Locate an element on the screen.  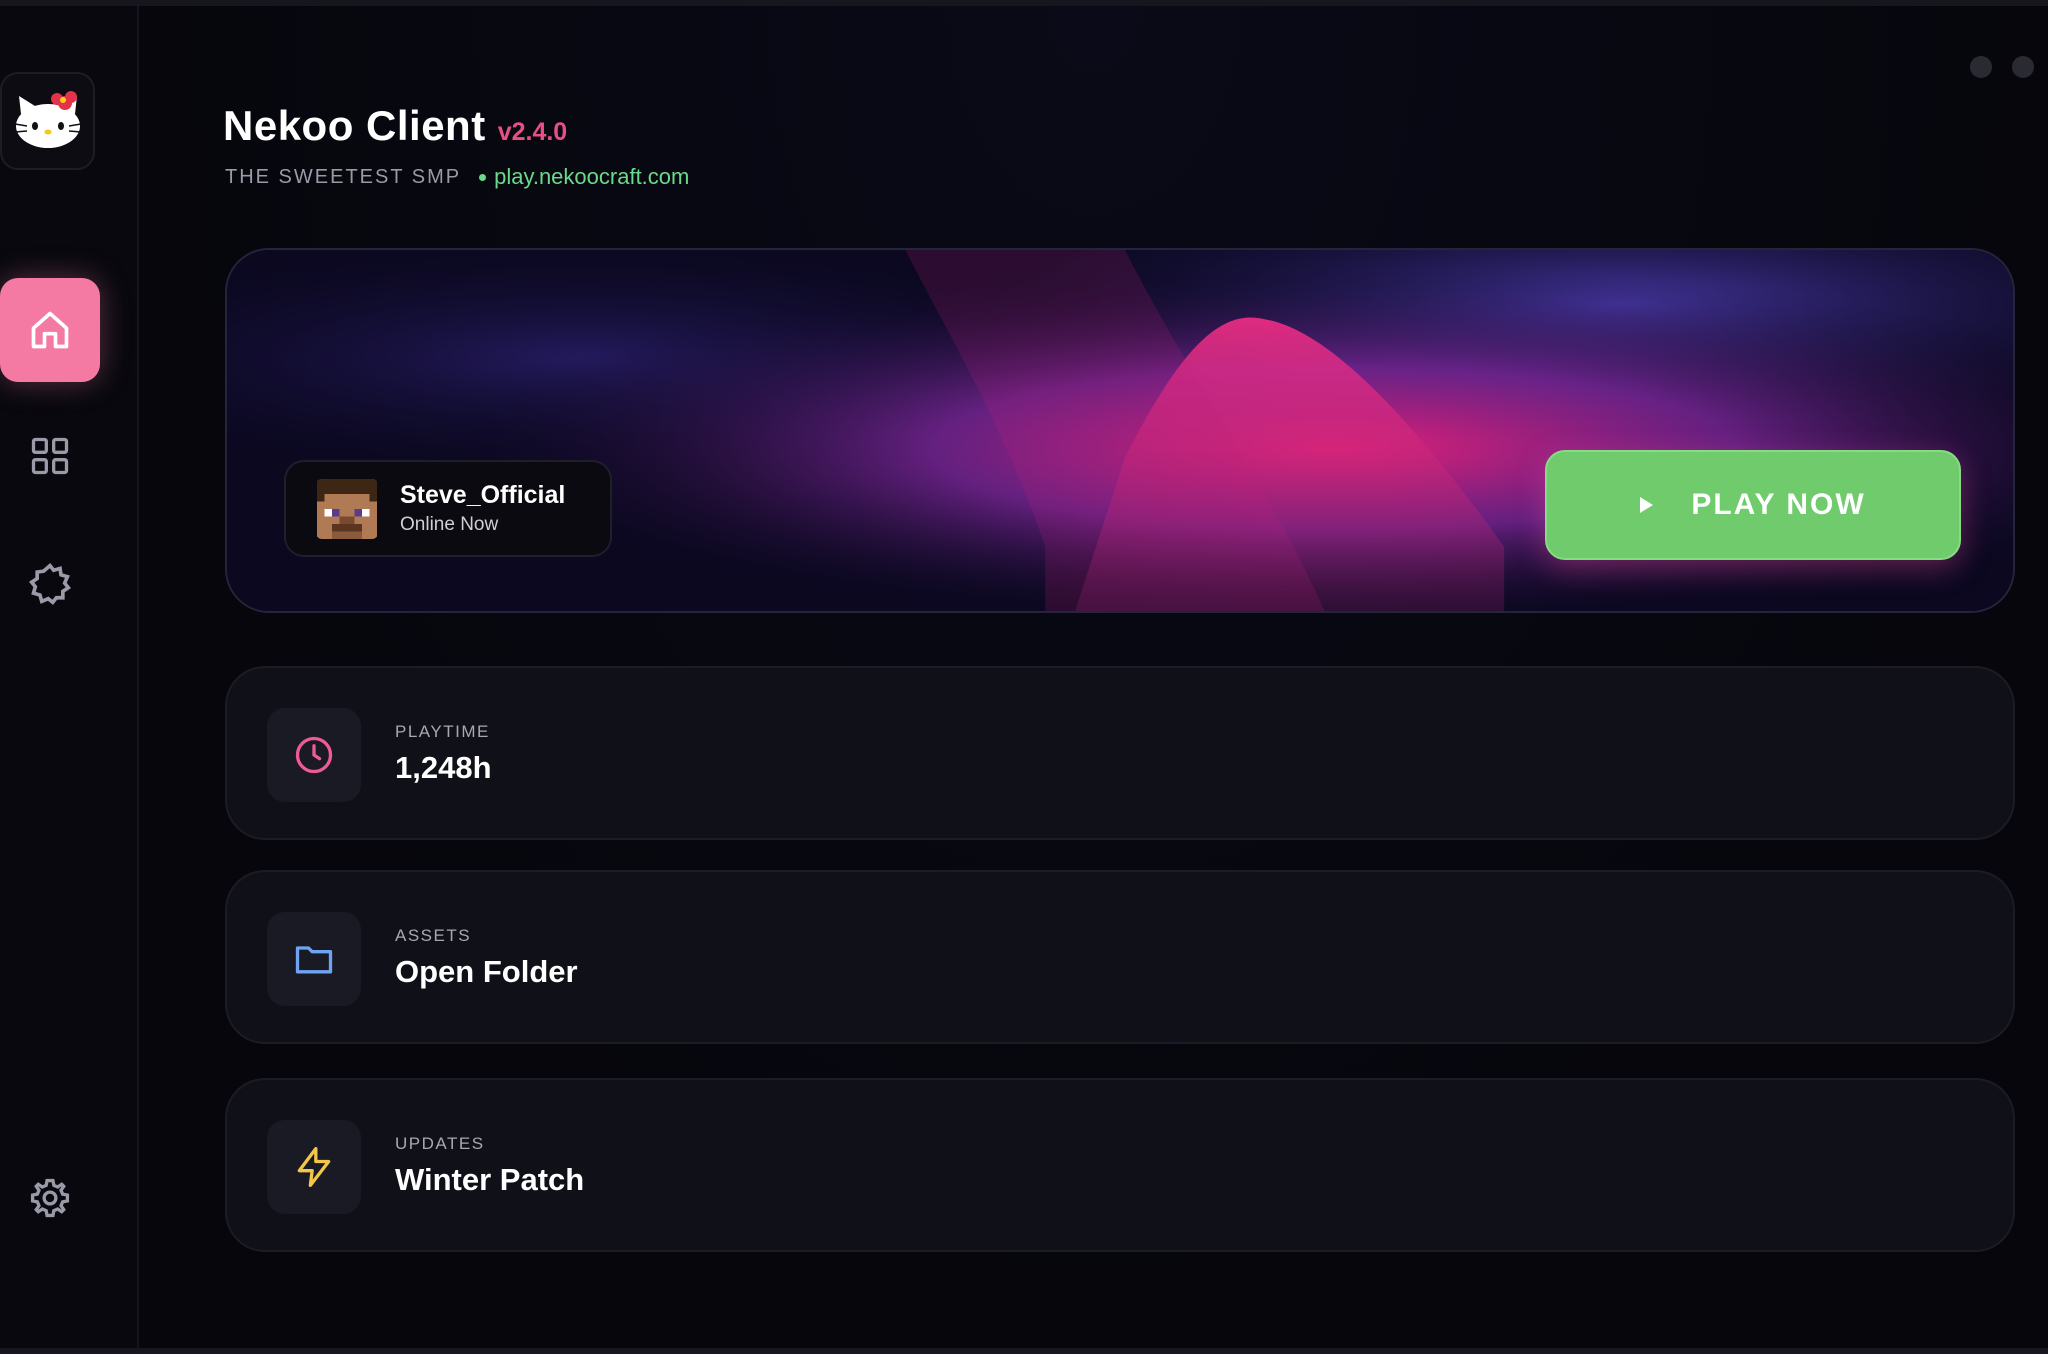
username: Steve_Official is located at coordinates (483, 495).